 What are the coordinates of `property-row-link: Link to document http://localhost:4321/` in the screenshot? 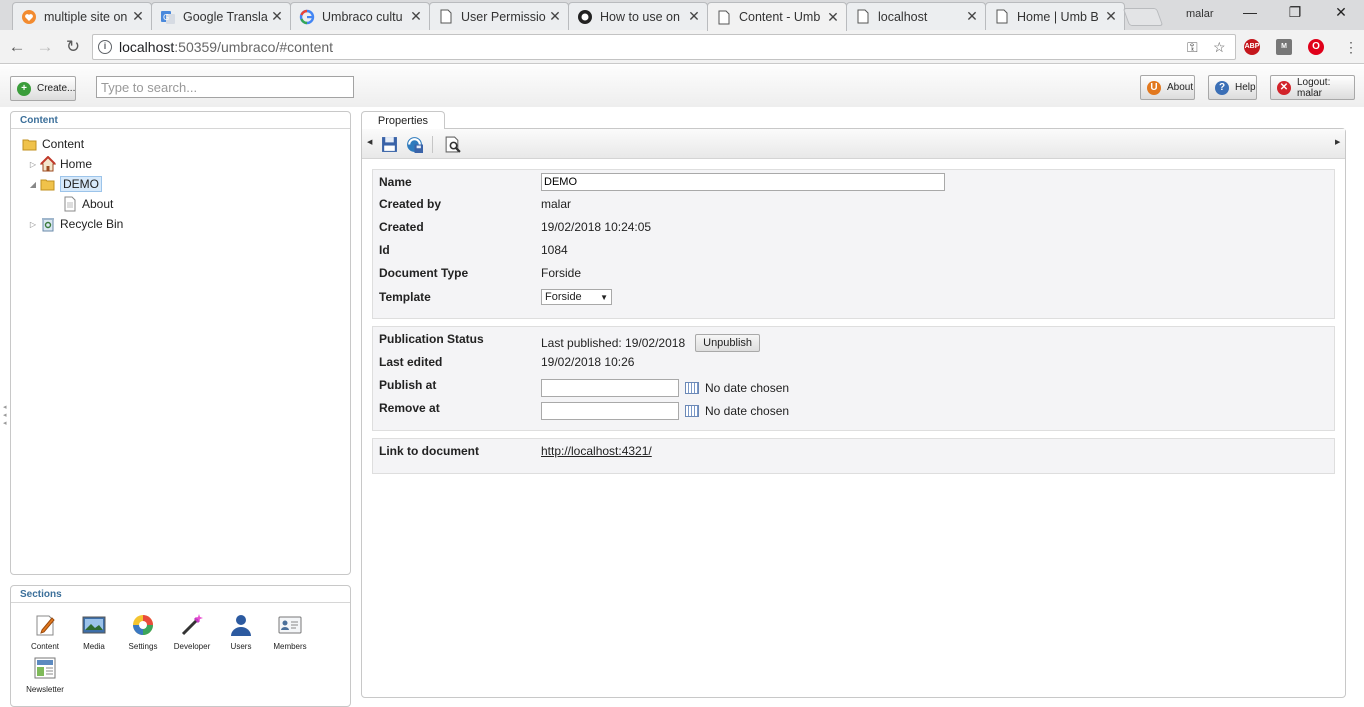 It's located at (849, 451).